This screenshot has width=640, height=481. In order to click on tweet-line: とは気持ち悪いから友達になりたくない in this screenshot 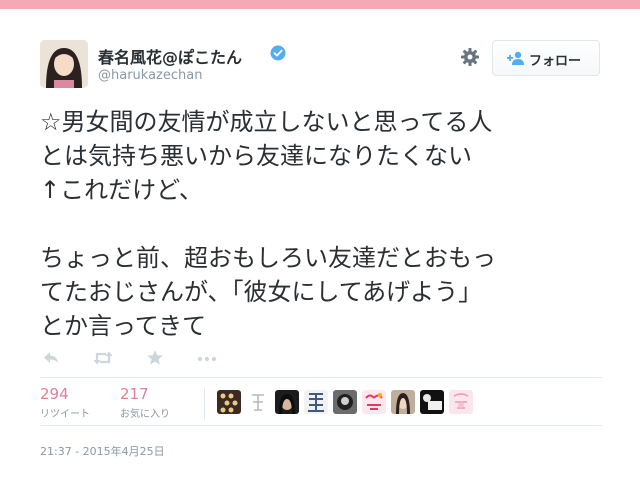, I will do `click(256, 156)`.